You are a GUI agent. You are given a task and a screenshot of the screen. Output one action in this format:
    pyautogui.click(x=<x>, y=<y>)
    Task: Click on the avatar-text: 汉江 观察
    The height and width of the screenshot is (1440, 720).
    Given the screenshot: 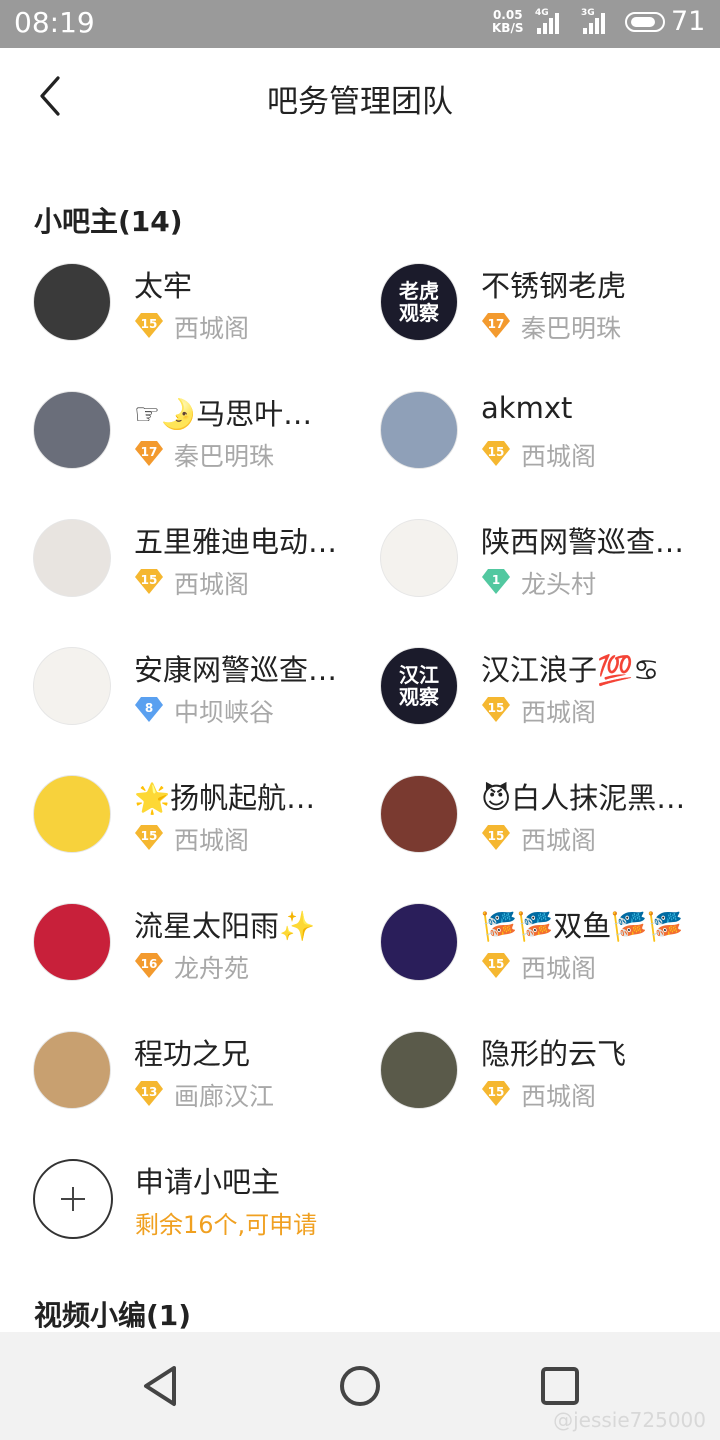 What is the action you would take?
    pyautogui.click(x=419, y=686)
    